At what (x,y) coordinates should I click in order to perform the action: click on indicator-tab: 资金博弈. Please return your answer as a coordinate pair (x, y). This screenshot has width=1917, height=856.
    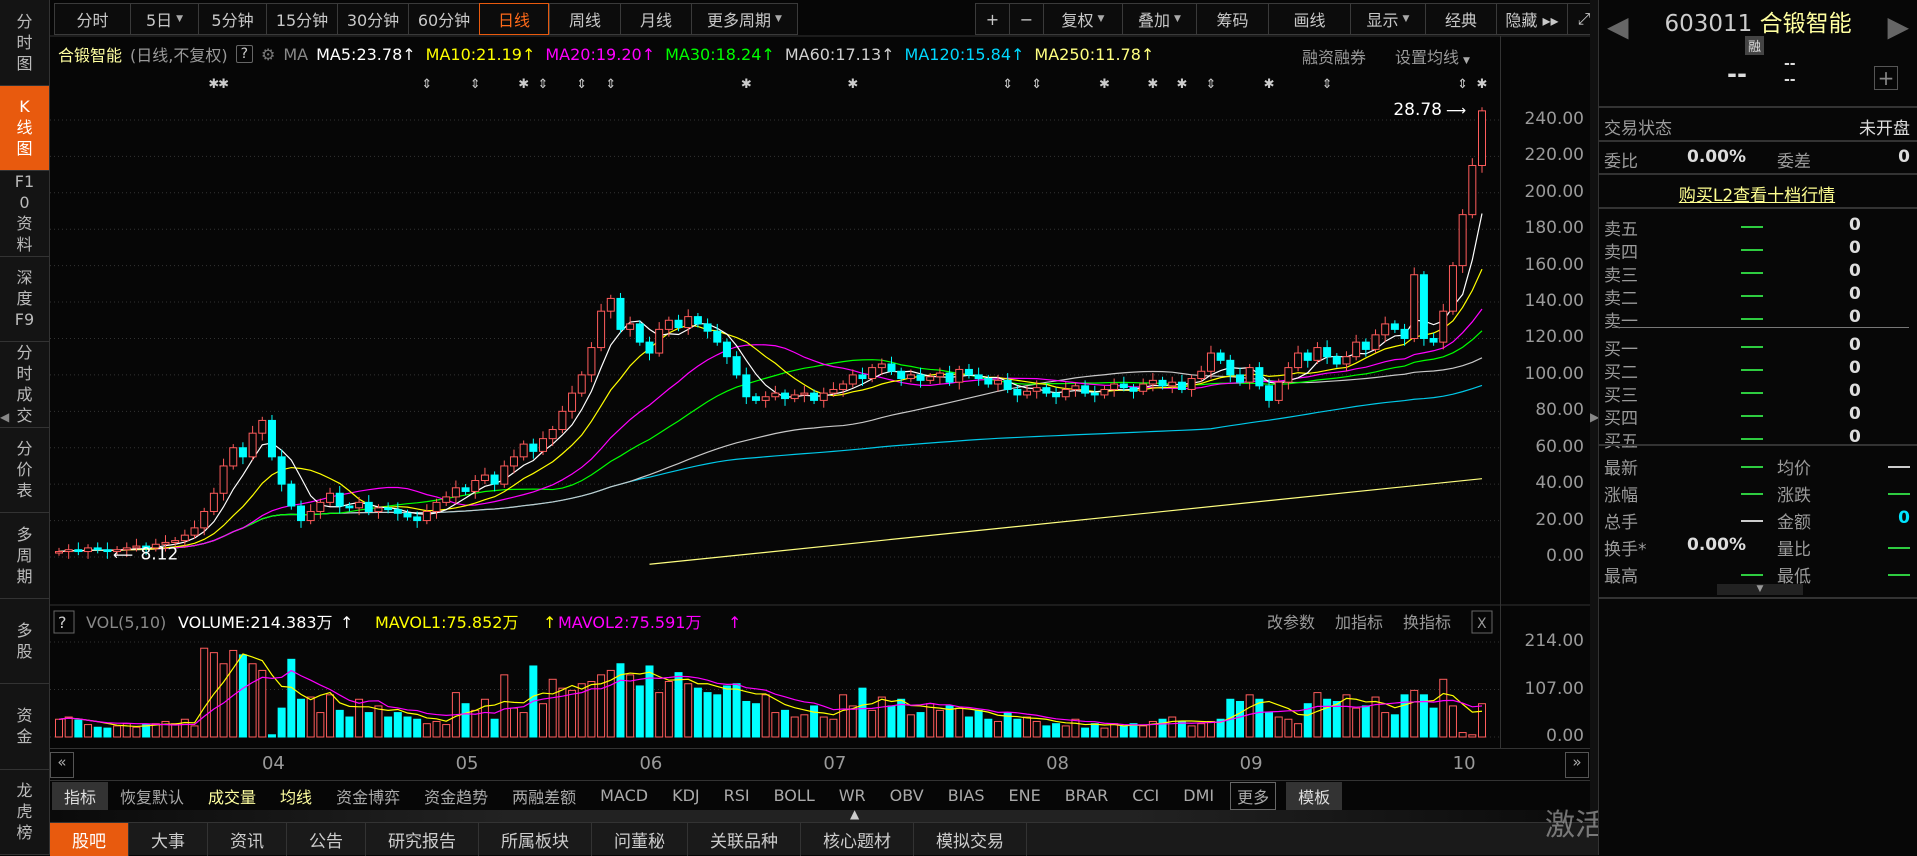
    Looking at the image, I should click on (368, 796).